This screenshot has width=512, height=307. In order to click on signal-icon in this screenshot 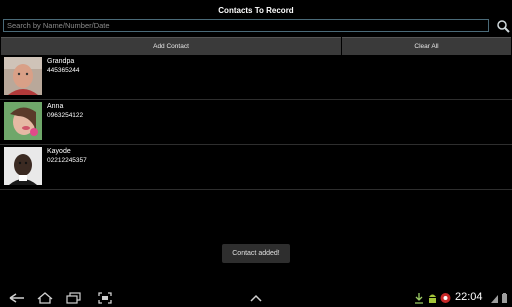, I will do `click(494, 299)`.